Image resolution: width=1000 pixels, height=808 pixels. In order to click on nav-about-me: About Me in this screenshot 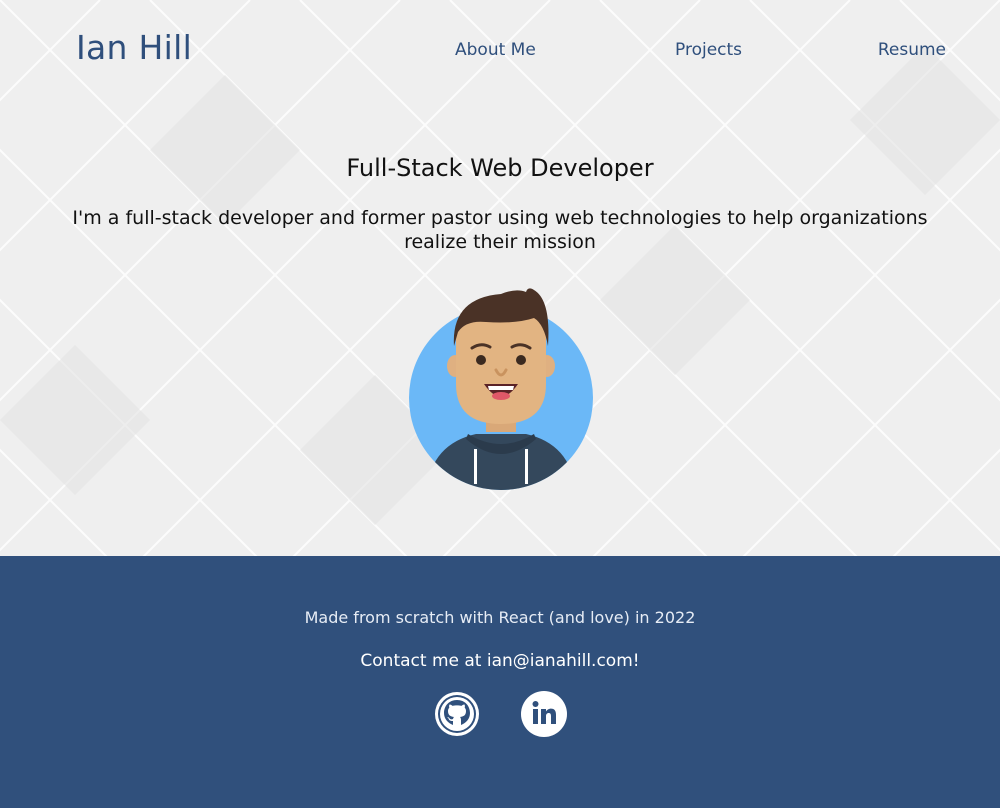, I will do `click(495, 50)`.